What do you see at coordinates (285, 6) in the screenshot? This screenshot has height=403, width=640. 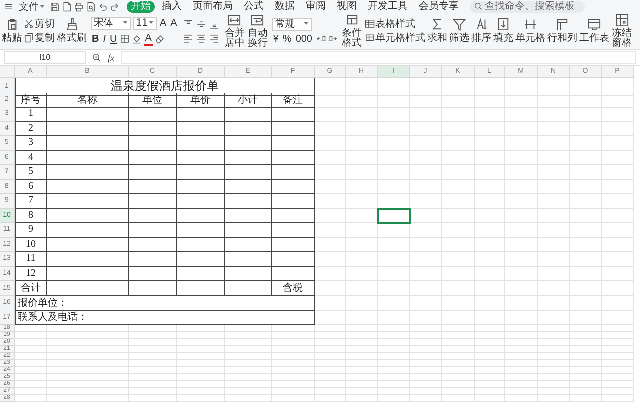 I see `ribbon-tab: 数据` at bounding box center [285, 6].